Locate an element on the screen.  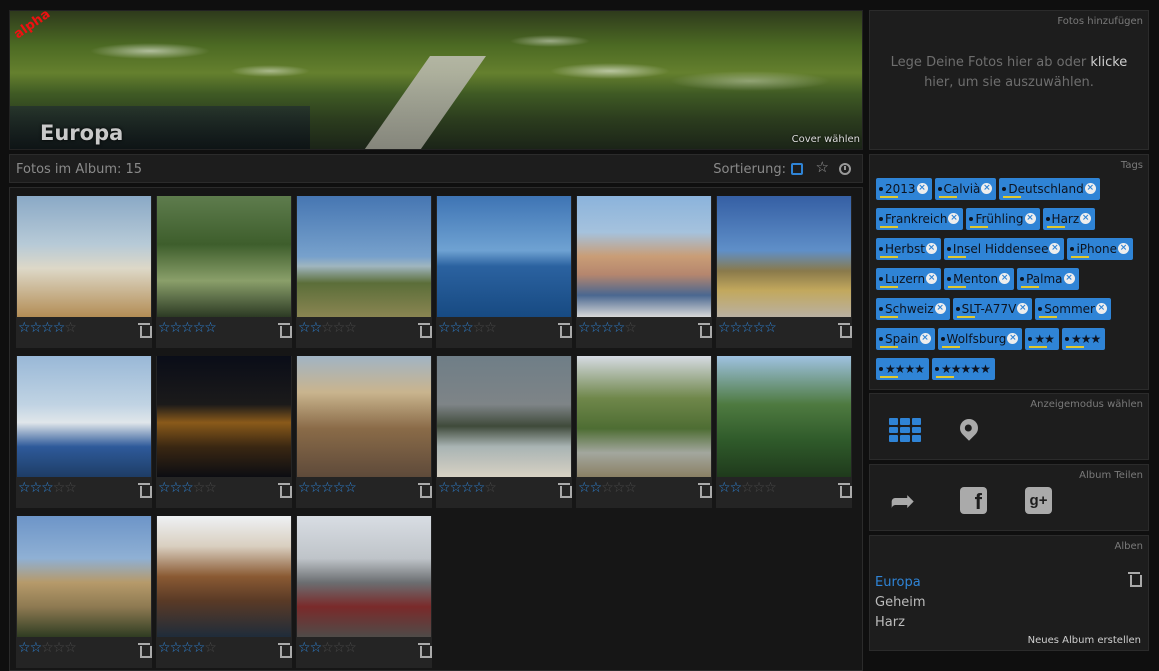
rating-tag-chip: ★★★ is located at coordinates (1083, 339).